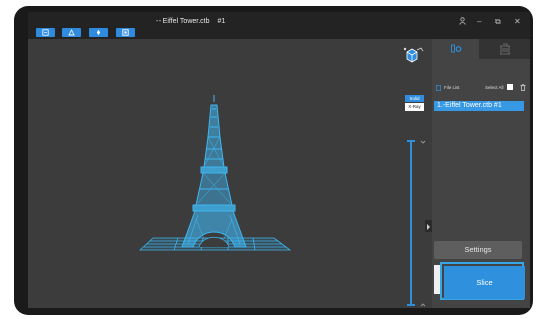 The width and height of the screenshot is (547, 319). I want to click on hollow-icon, so click(125, 32).